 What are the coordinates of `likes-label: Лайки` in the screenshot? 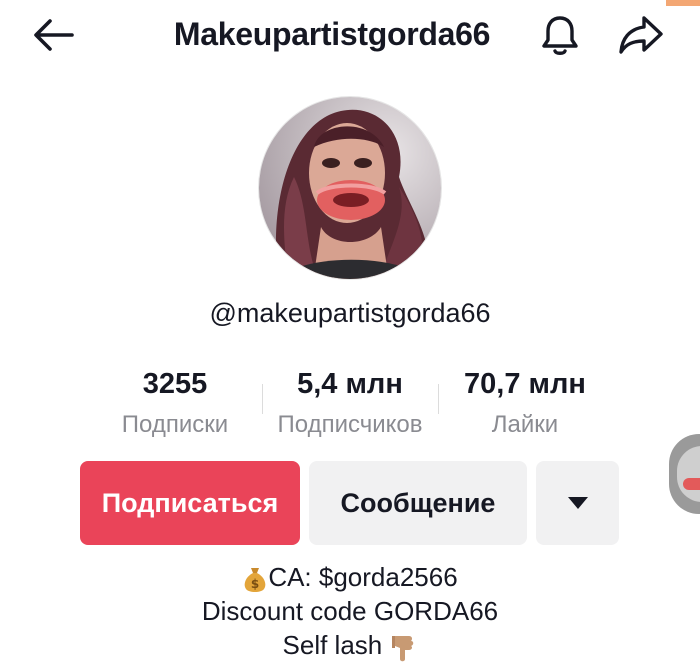 It's located at (525, 424).